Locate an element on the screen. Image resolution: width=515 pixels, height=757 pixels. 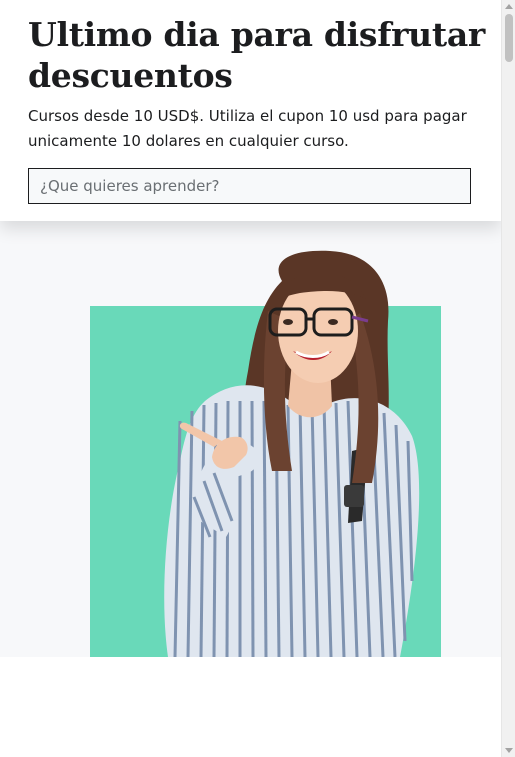
search-input is located at coordinates (249, 186).